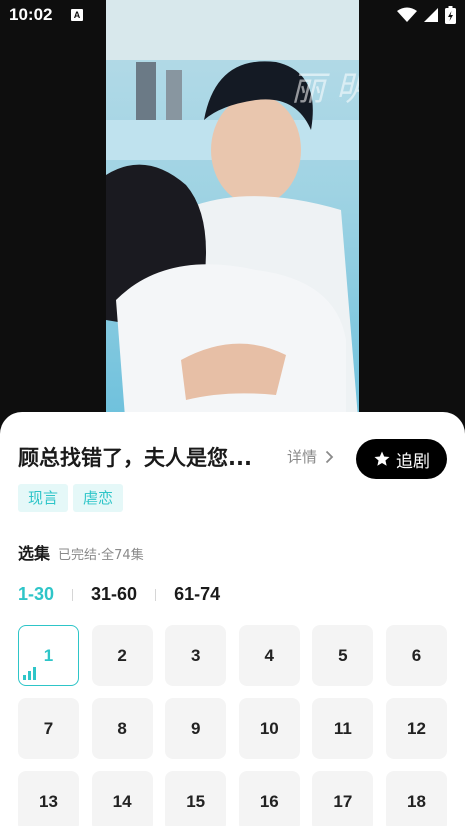 Image resolution: width=465 pixels, height=826 pixels. I want to click on episode-number: 5, so click(343, 655).